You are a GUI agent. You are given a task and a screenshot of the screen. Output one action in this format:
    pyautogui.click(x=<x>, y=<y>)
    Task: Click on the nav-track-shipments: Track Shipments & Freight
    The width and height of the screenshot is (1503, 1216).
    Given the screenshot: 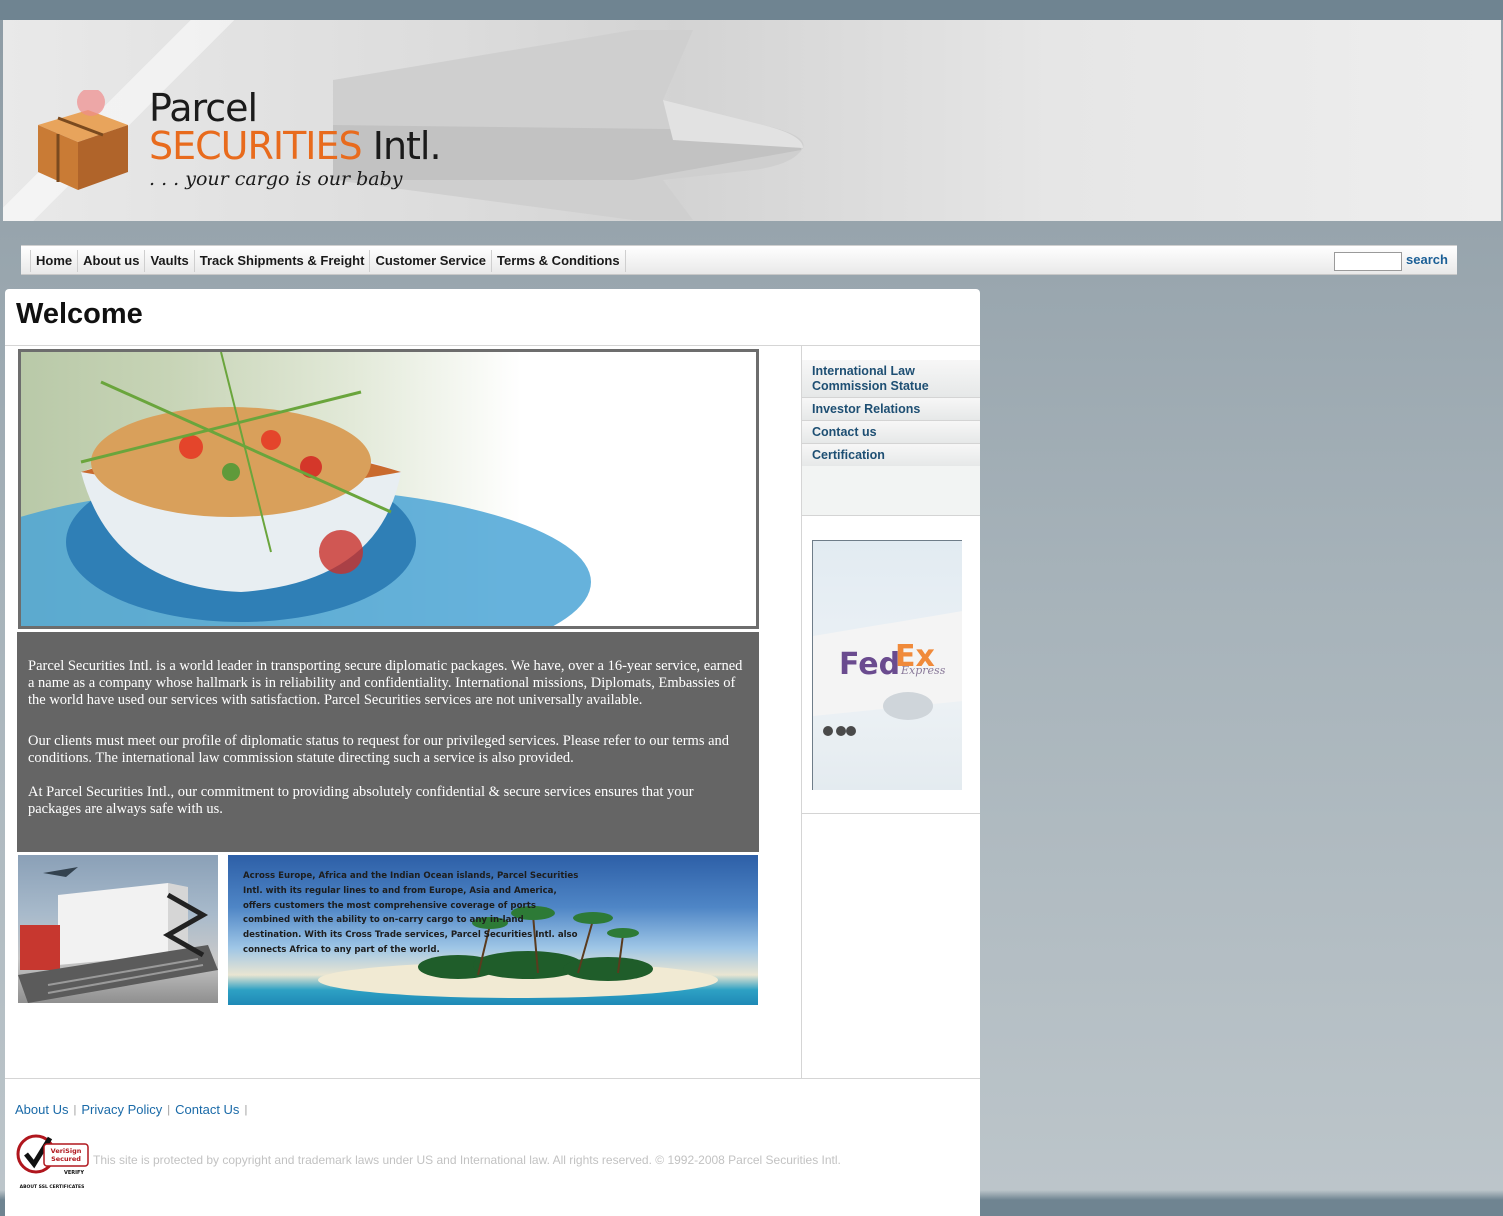 What is the action you would take?
    pyautogui.click(x=283, y=261)
    